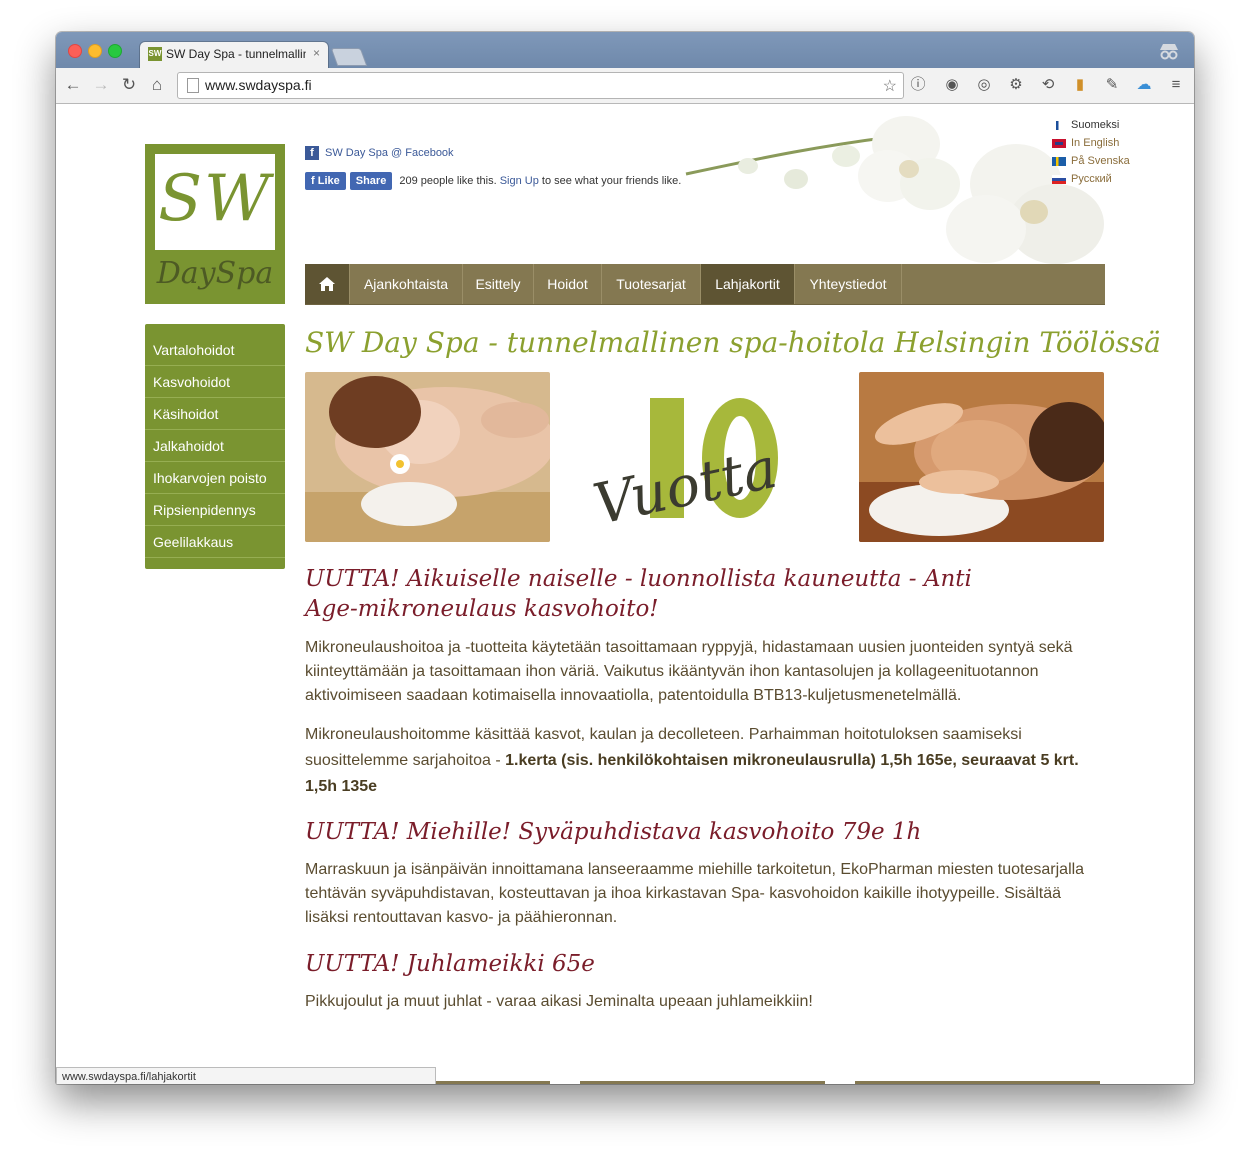 This screenshot has height=1165, width=1250. I want to click on facebook-share-button: Share, so click(371, 181).